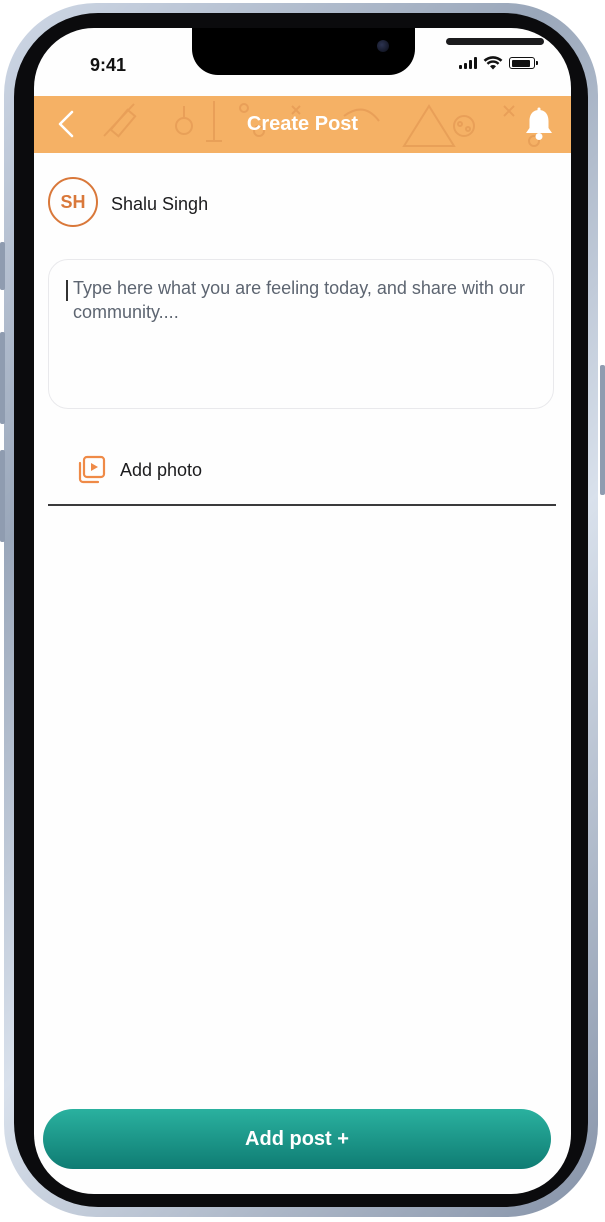  Describe the element at coordinates (308, 335) in the screenshot. I see `post-text-input` at that location.